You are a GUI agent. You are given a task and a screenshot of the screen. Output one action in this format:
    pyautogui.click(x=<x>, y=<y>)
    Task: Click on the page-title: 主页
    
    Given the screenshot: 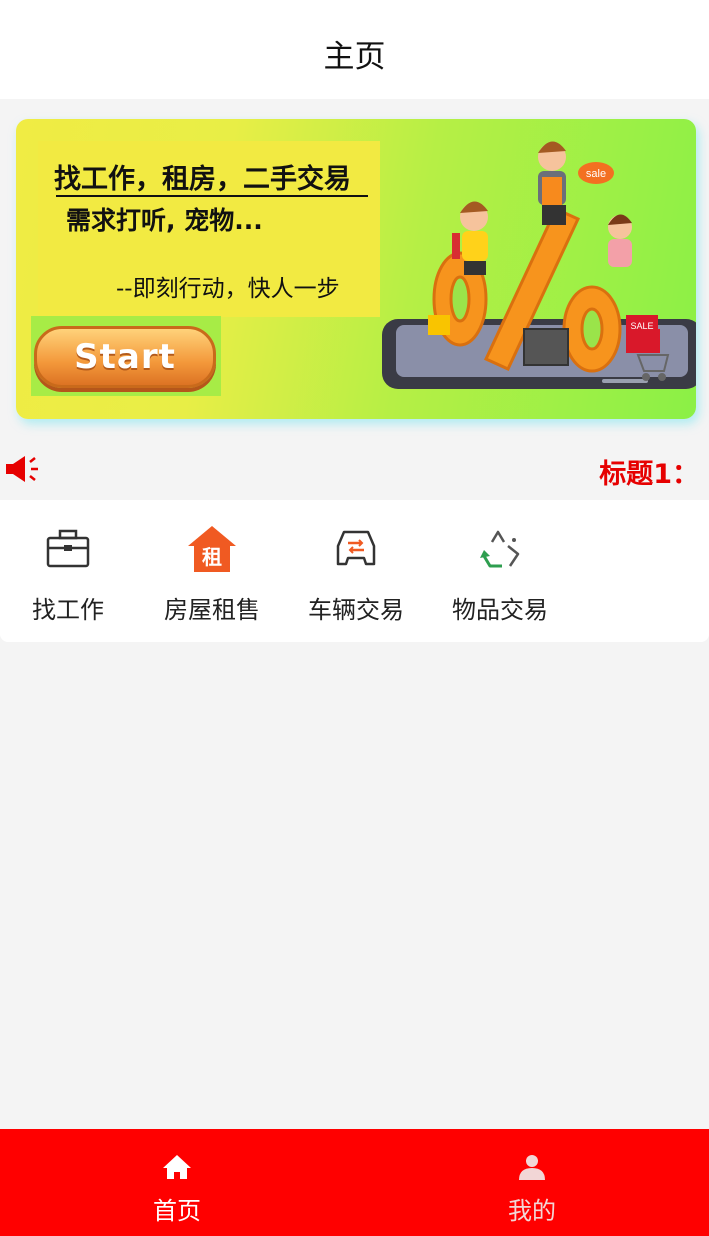 What is the action you would take?
    pyautogui.click(x=354, y=57)
    